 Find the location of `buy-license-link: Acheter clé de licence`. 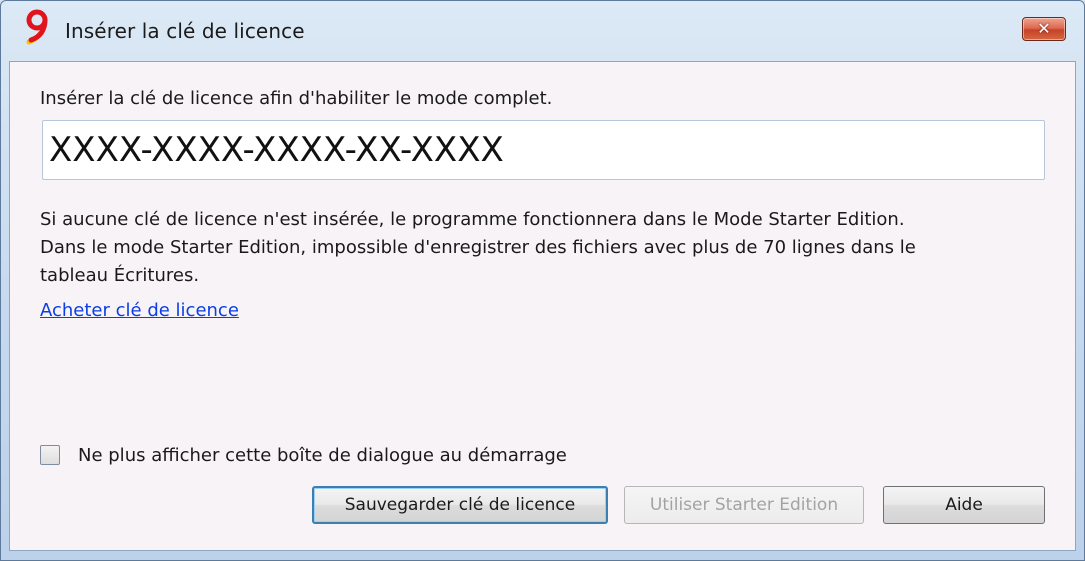

buy-license-link: Acheter clé de licence is located at coordinates (139, 310).